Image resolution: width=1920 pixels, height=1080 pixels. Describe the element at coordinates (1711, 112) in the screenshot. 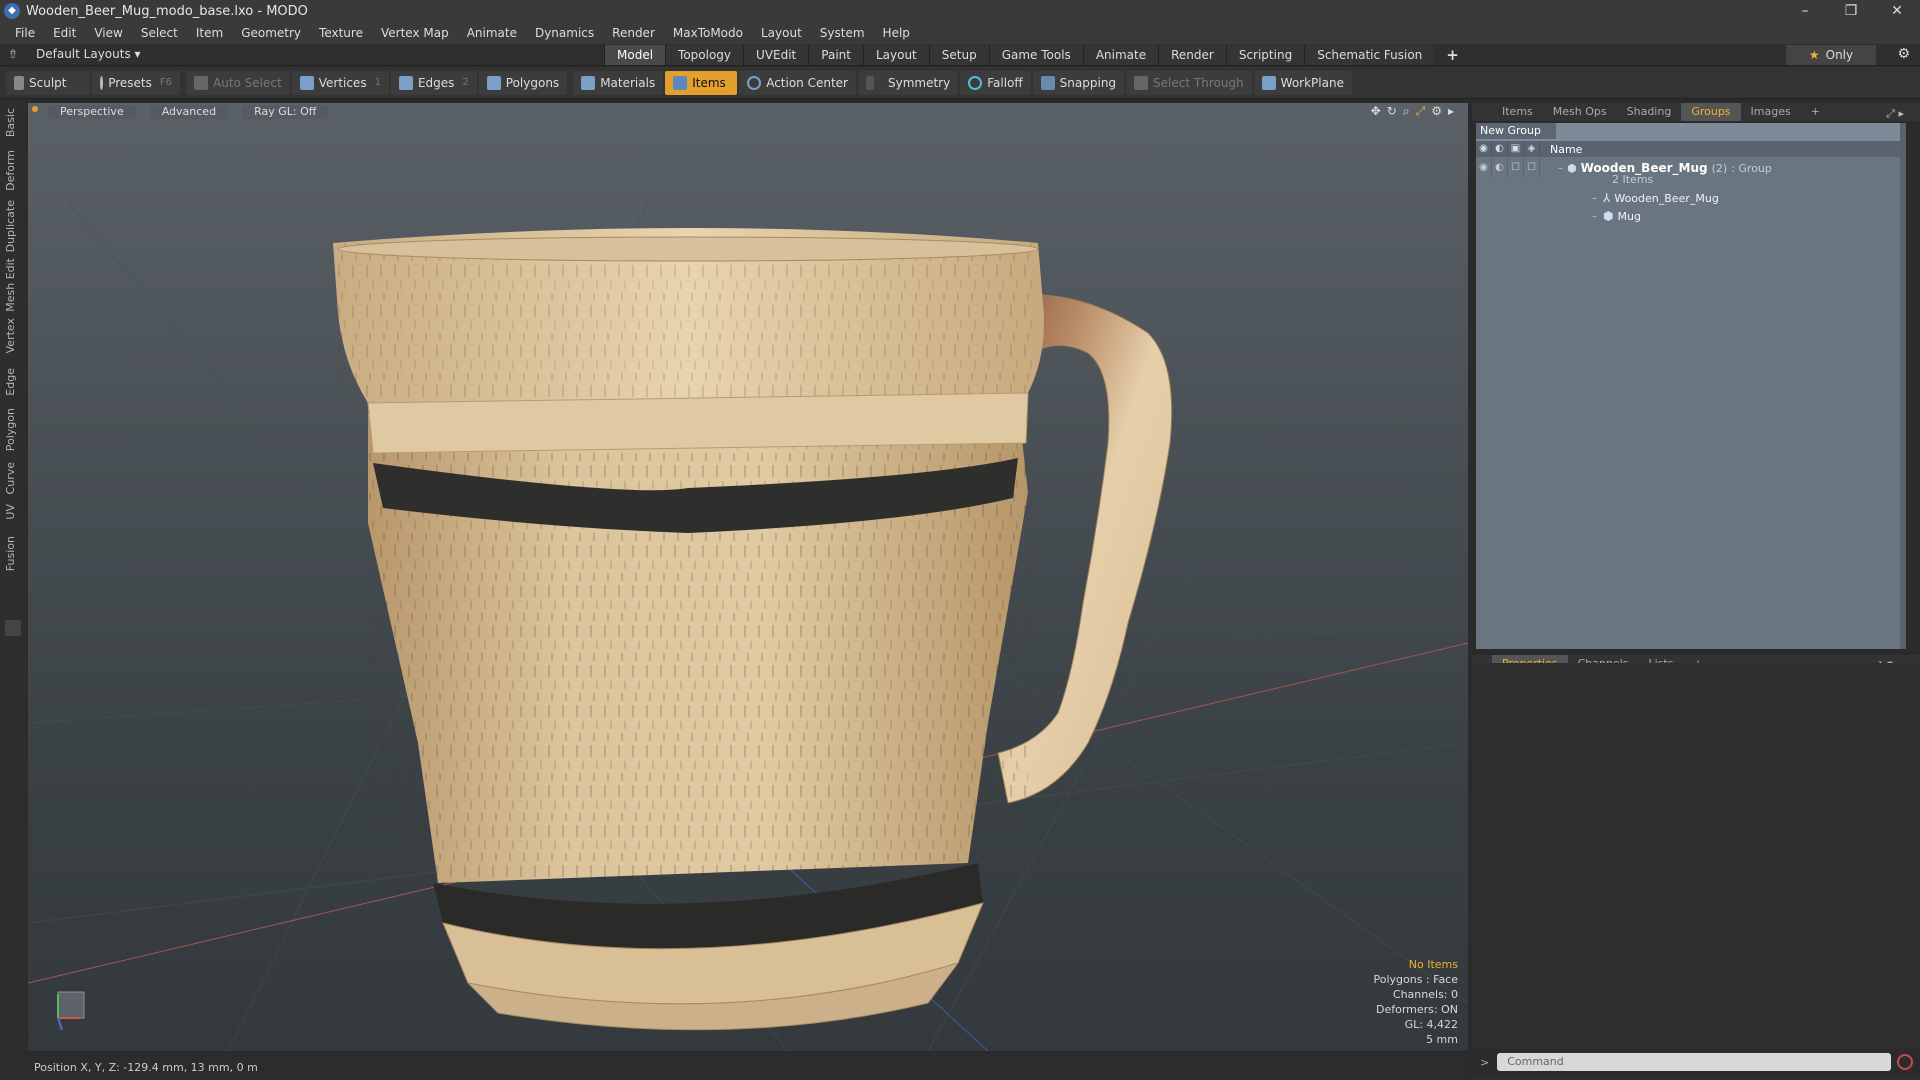

I see `tab-groups: Groups` at that location.